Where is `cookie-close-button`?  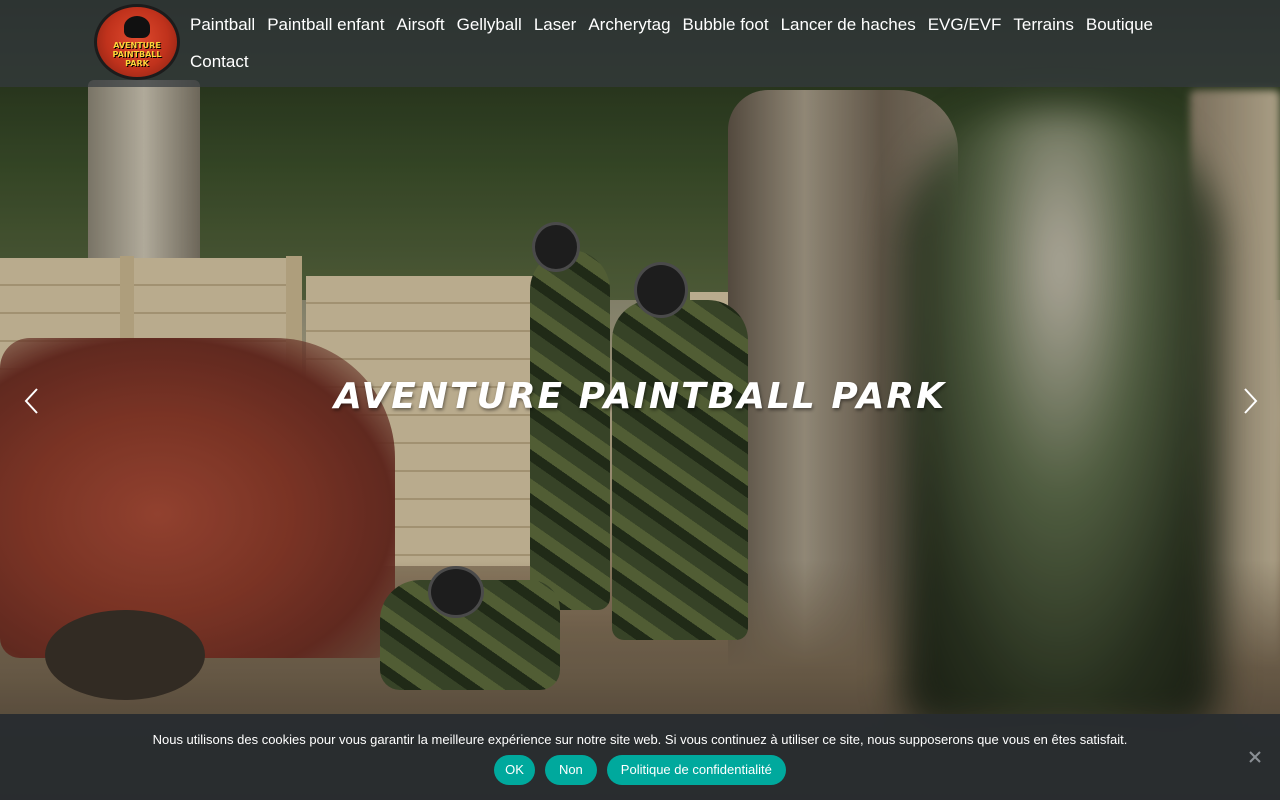 cookie-close-button is located at coordinates (1255, 757).